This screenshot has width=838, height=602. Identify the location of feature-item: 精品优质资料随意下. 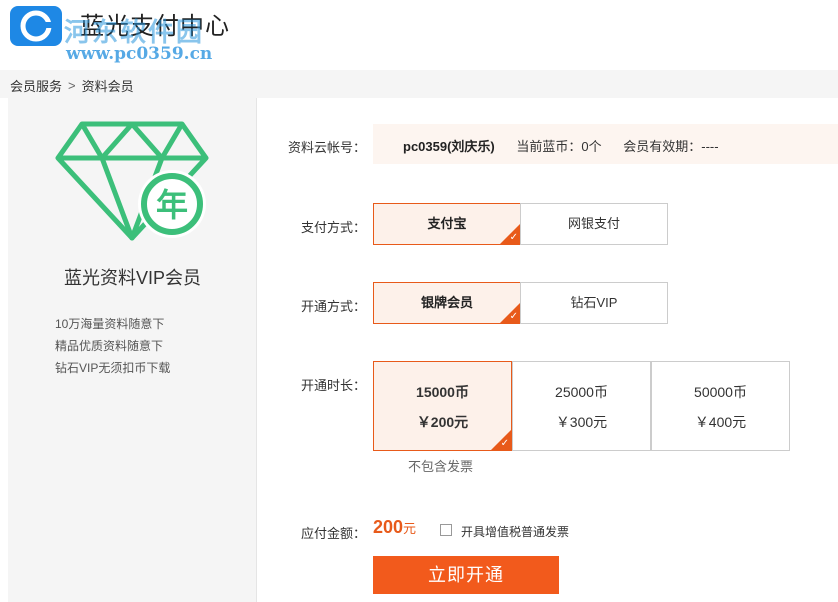
(109, 346).